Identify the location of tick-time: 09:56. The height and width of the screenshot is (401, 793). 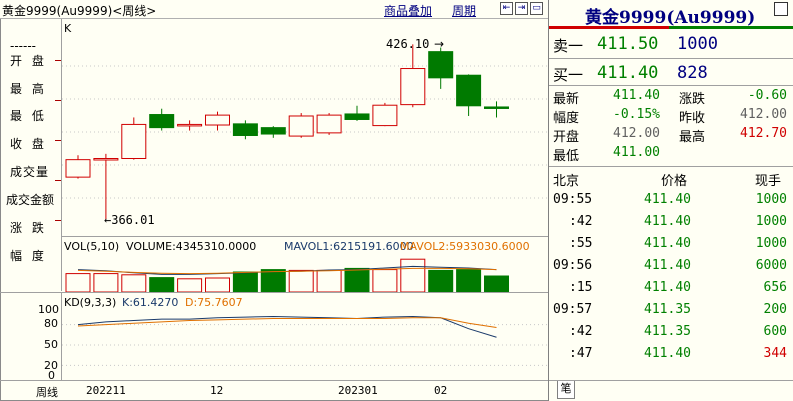
(573, 265).